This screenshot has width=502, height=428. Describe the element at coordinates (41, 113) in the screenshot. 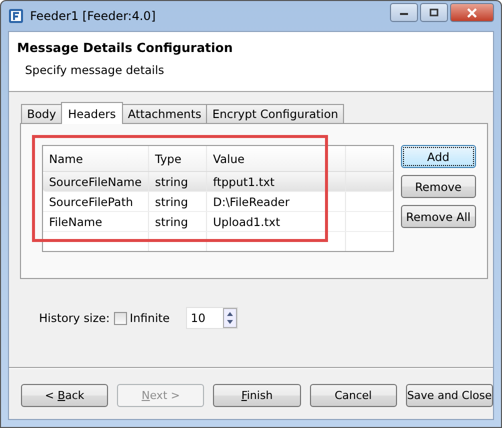

I see `tab: Body` at that location.